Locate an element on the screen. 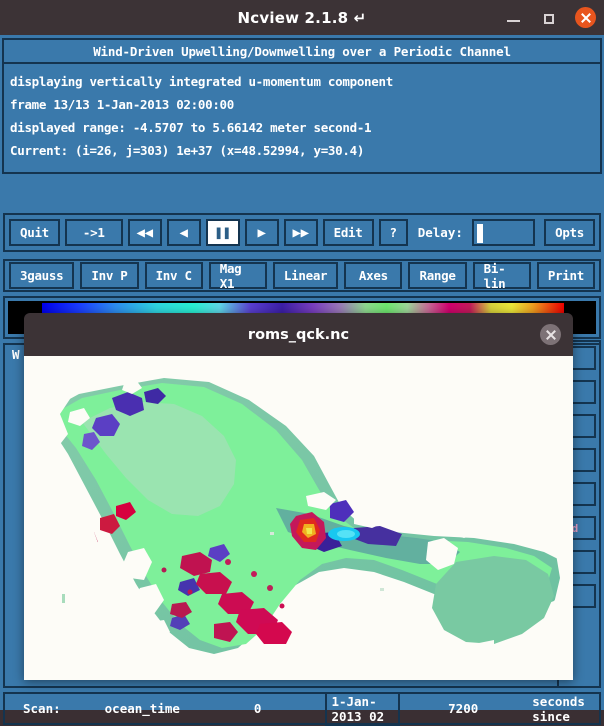 The height and width of the screenshot is (726, 604). cyan-minimum-core is located at coordinates (344, 534).